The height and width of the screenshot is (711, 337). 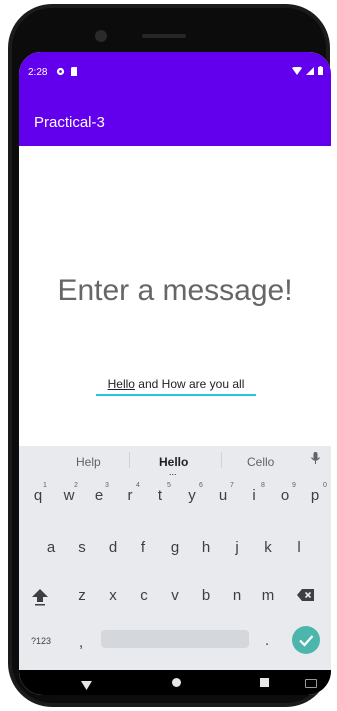 I want to click on key-hint: 0, so click(x=325, y=485).